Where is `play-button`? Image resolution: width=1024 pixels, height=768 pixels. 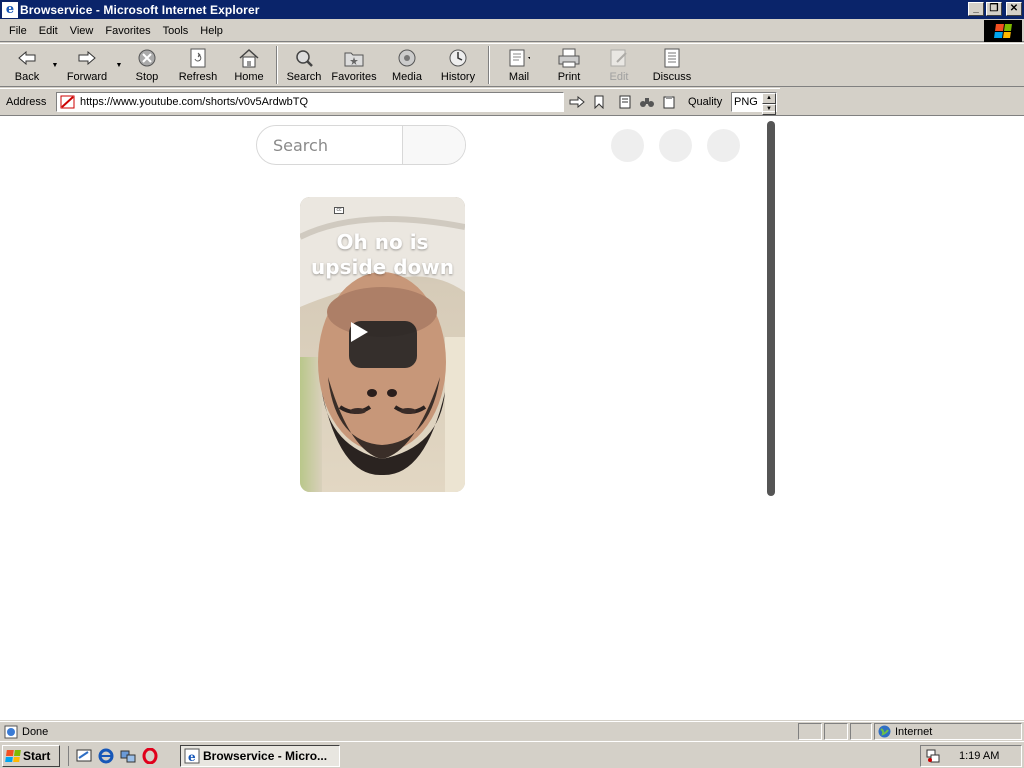
play-button is located at coordinates (383, 344).